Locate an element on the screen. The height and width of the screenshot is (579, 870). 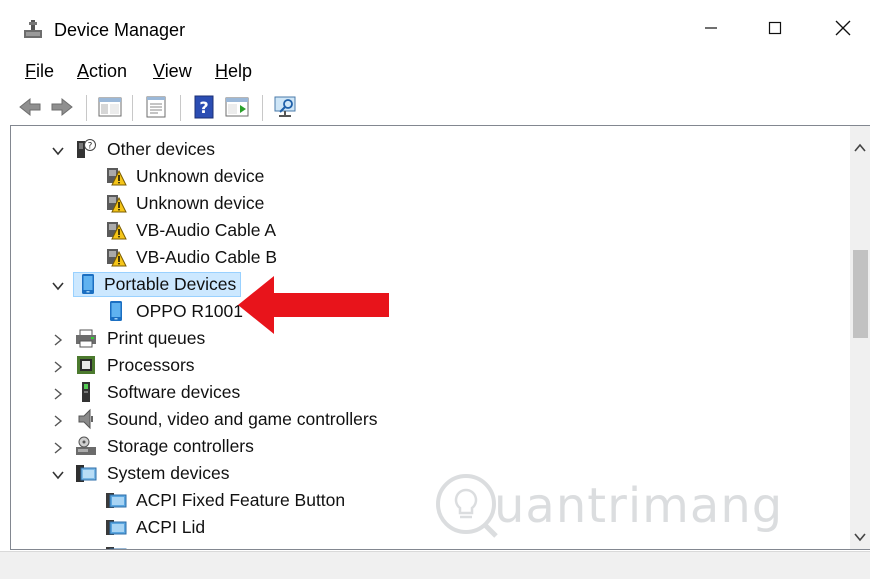
scroll-thumb is located at coordinates (860, 294).